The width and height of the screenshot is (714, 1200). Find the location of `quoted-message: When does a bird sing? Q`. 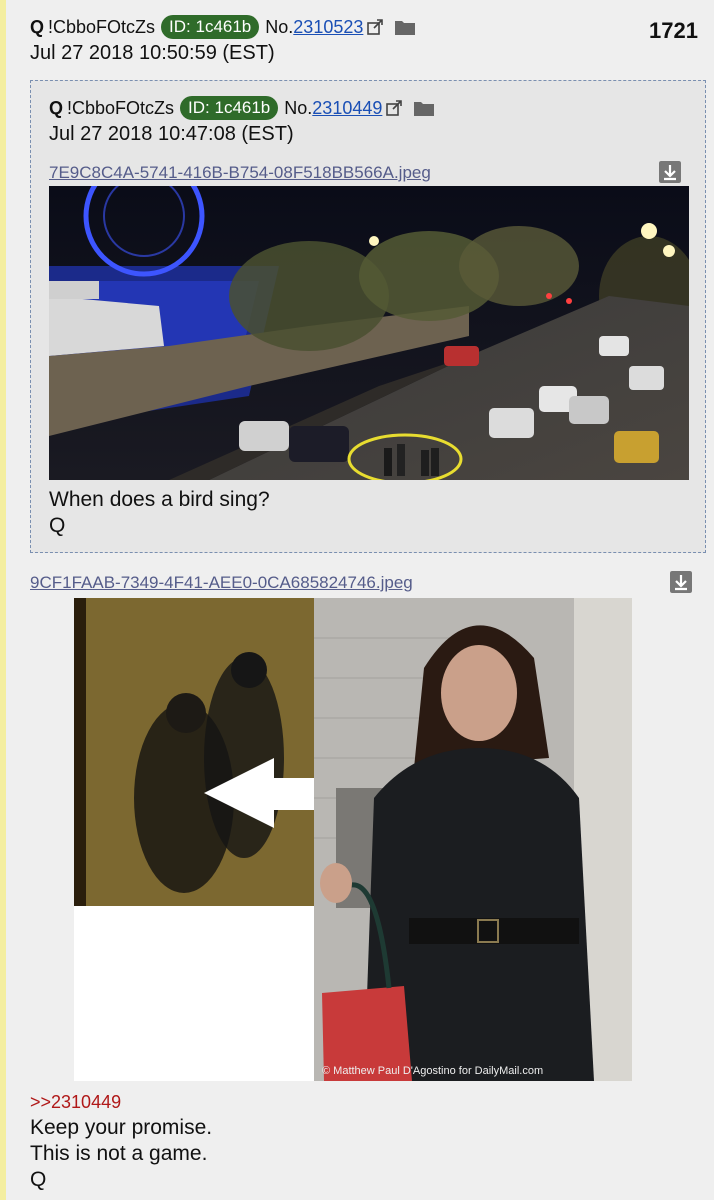

quoted-message: When does a bird sing? Q is located at coordinates (159, 513).